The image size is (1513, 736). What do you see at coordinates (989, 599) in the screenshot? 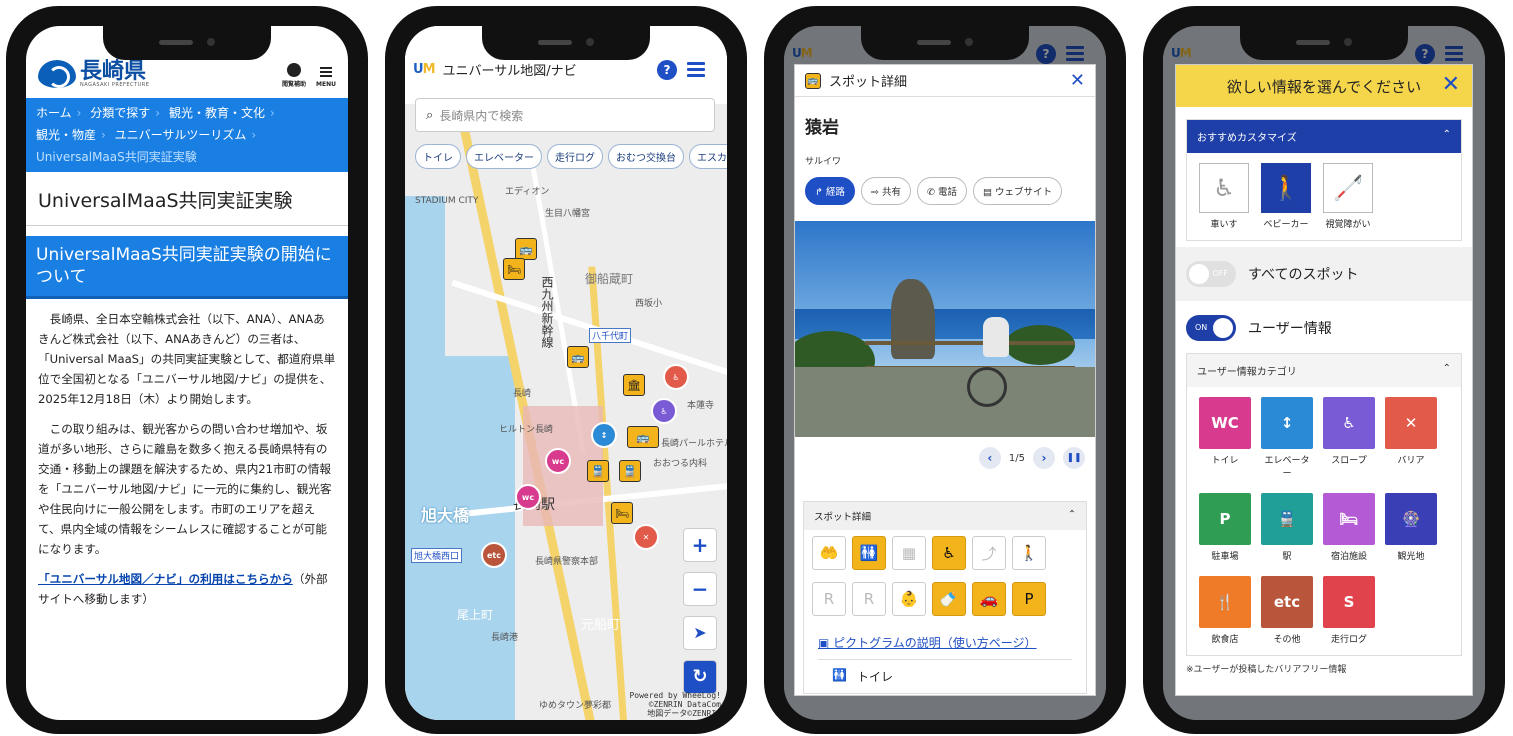
I see `pictogram-icon: 🚗` at bounding box center [989, 599].